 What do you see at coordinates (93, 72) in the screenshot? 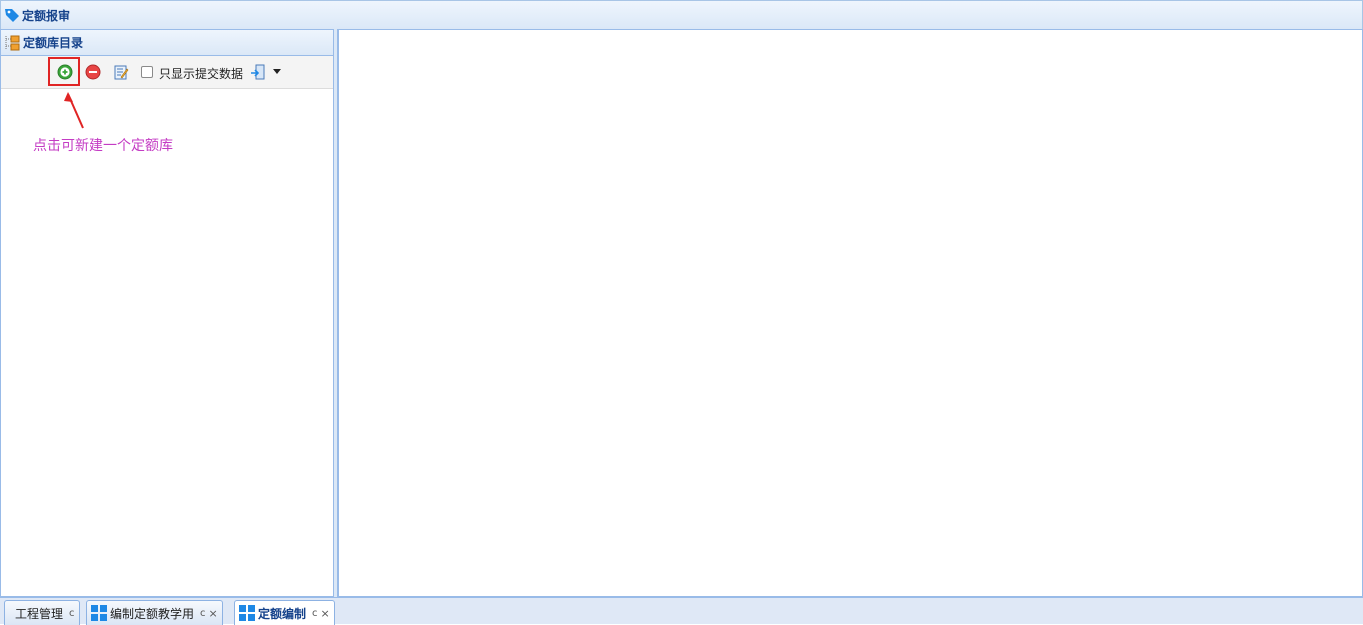
I see `delete-library-button` at bounding box center [93, 72].